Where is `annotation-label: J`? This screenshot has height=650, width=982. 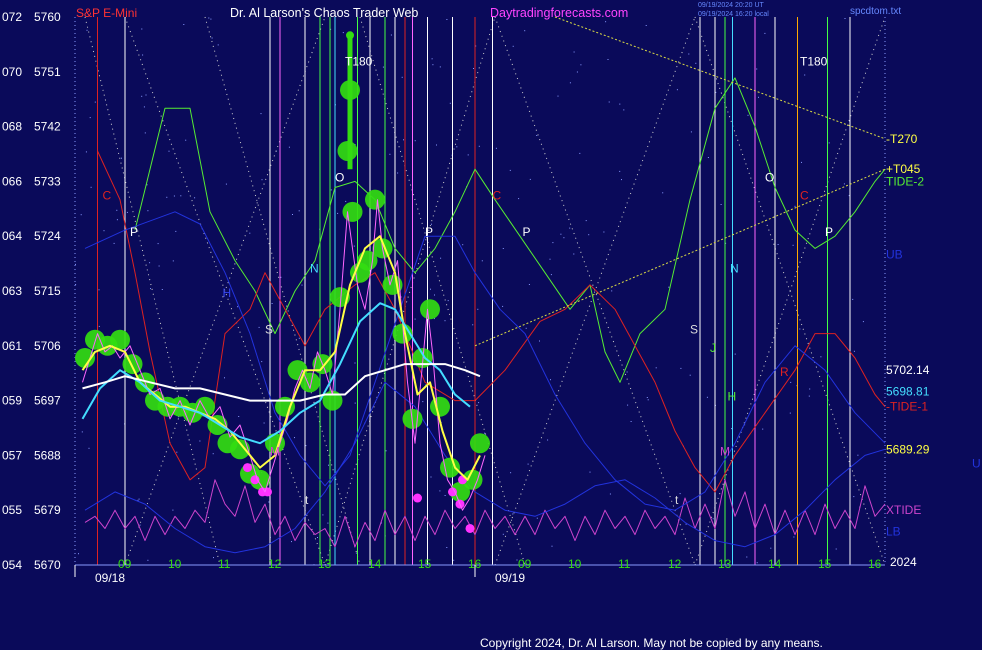 annotation-label: J is located at coordinates (713, 348).